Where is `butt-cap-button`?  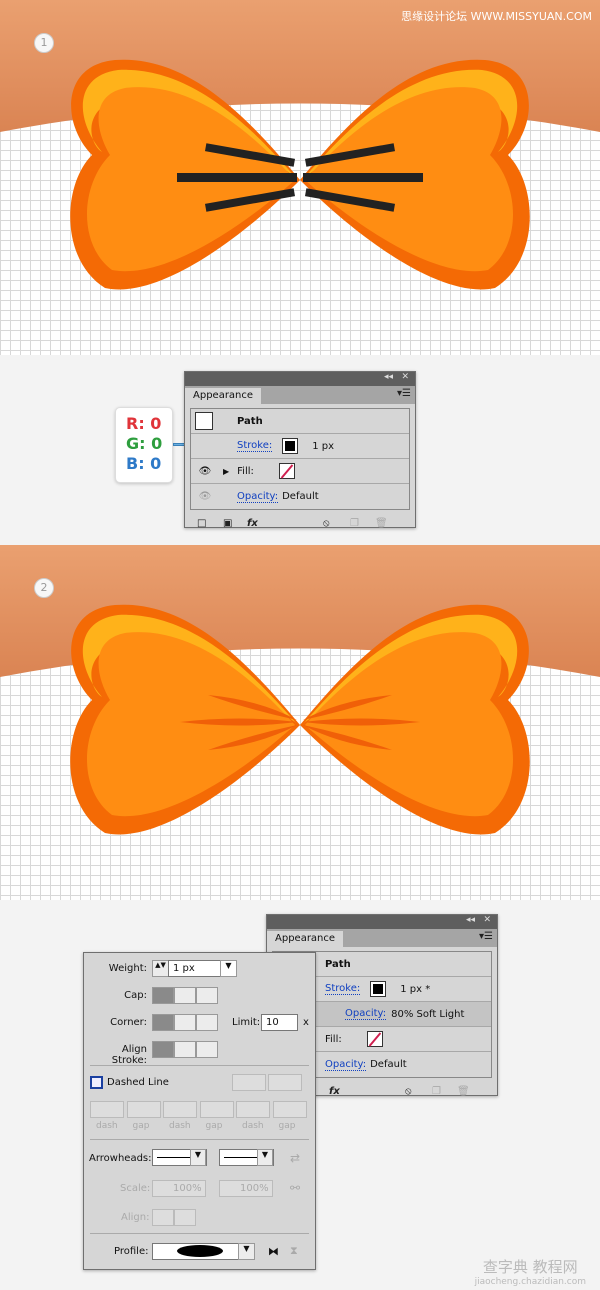 butt-cap-button is located at coordinates (163, 995).